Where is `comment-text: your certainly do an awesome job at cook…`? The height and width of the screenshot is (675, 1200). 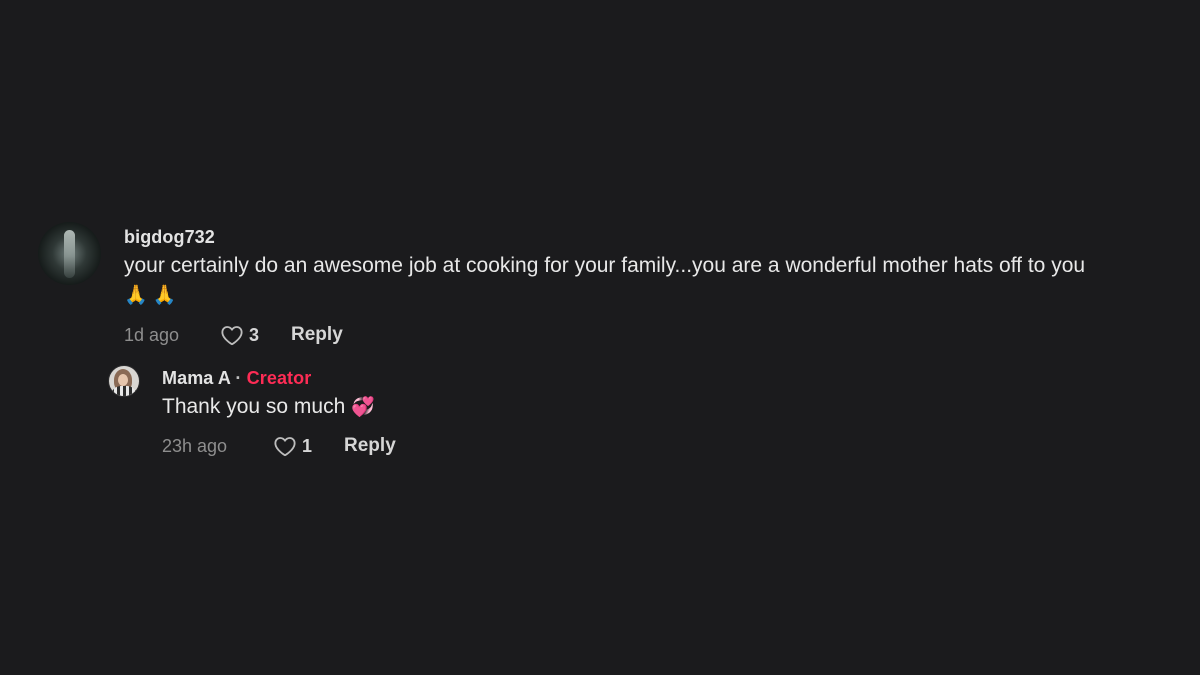
comment-text: your certainly do an awesome job at cook… is located at coordinates (656, 280).